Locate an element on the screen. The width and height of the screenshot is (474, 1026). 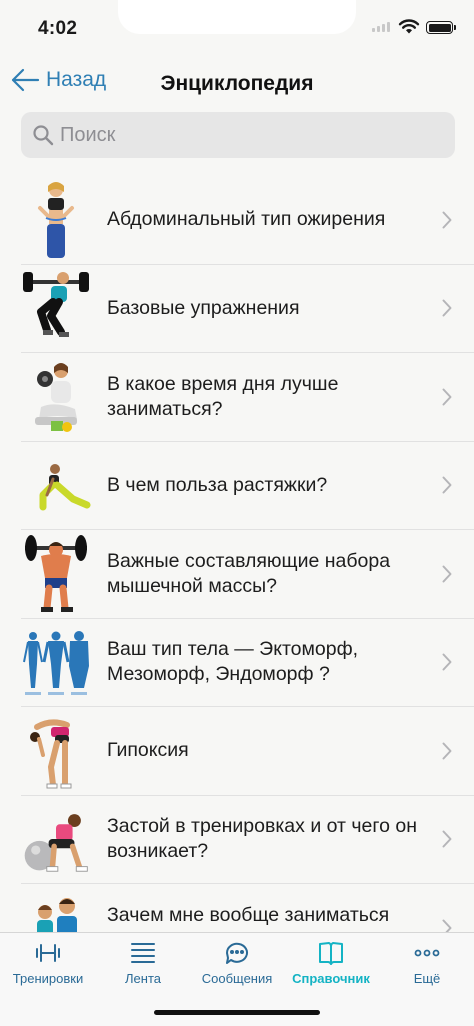
list-item: Базовые упражнения is located at coordinates (247, 309).